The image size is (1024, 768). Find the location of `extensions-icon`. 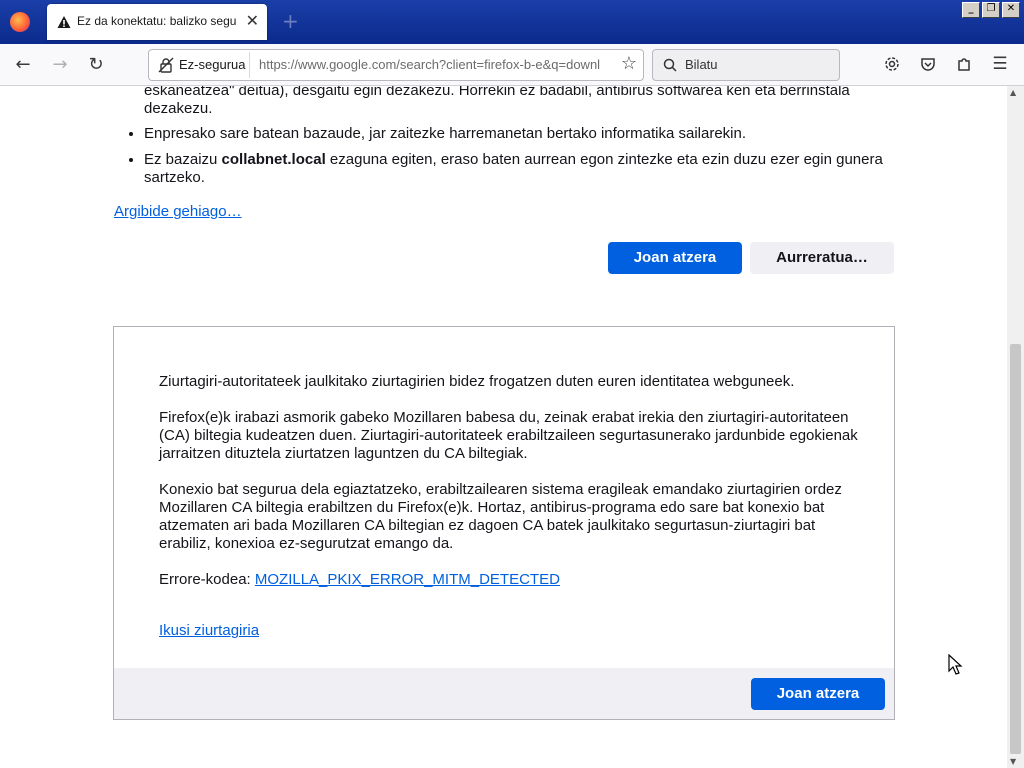

extensions-icon is located at coordinates (964, 64).